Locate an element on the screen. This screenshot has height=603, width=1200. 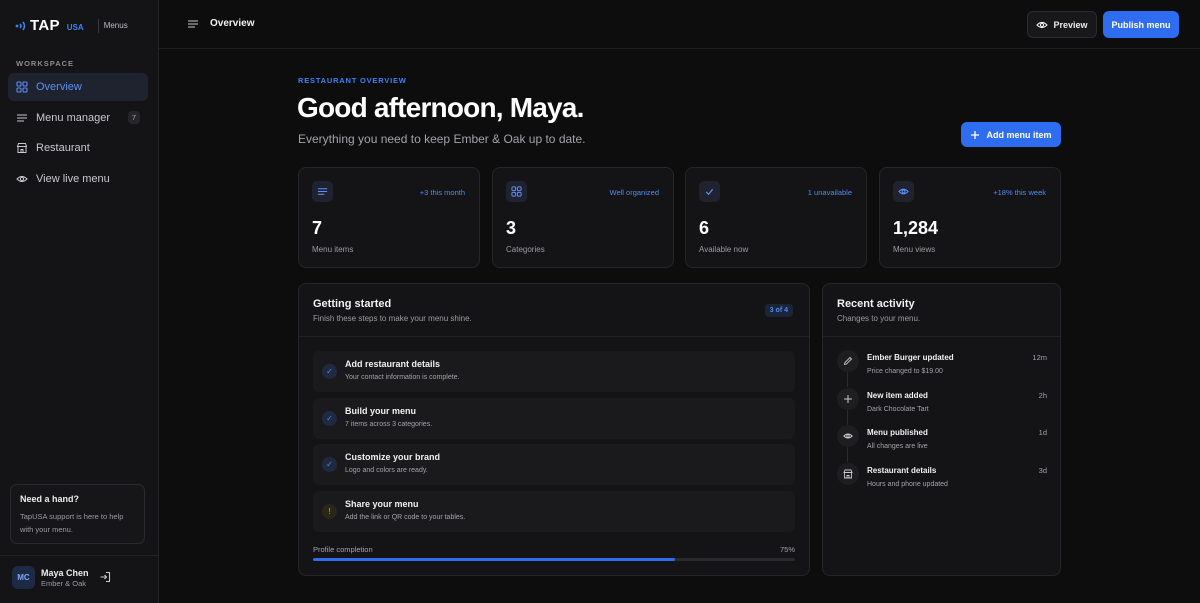
activity-title: New item added is located at coordinates (897, 395).